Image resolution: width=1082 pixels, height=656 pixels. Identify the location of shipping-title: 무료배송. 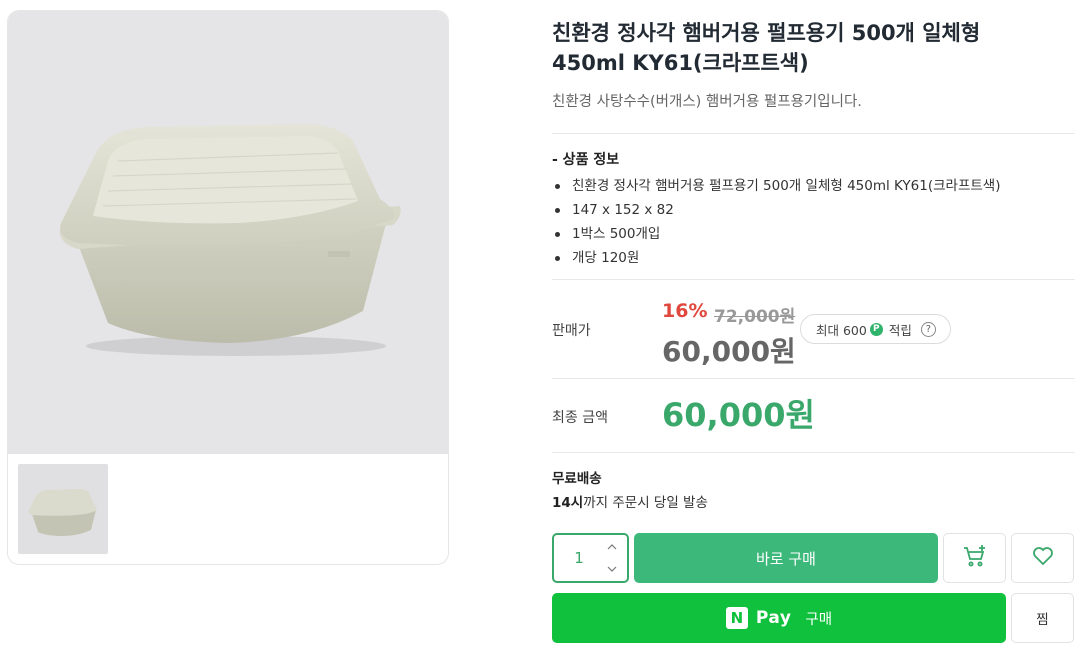
(577, 479).